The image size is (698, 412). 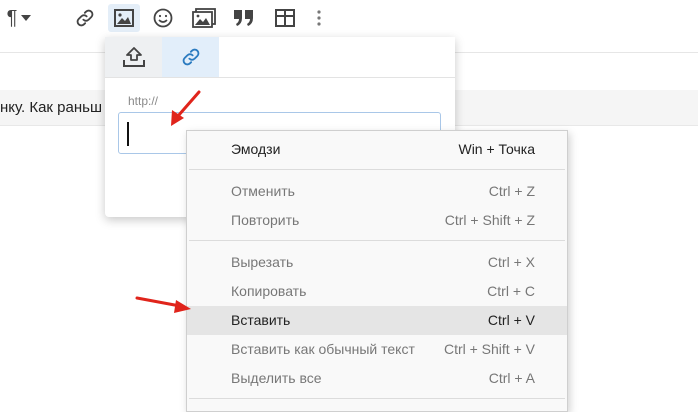 What do you see at coordinates (163, 304) in the screenshot?
I see `annotation-arrow-to-paste` at bounding box center [163, 304].